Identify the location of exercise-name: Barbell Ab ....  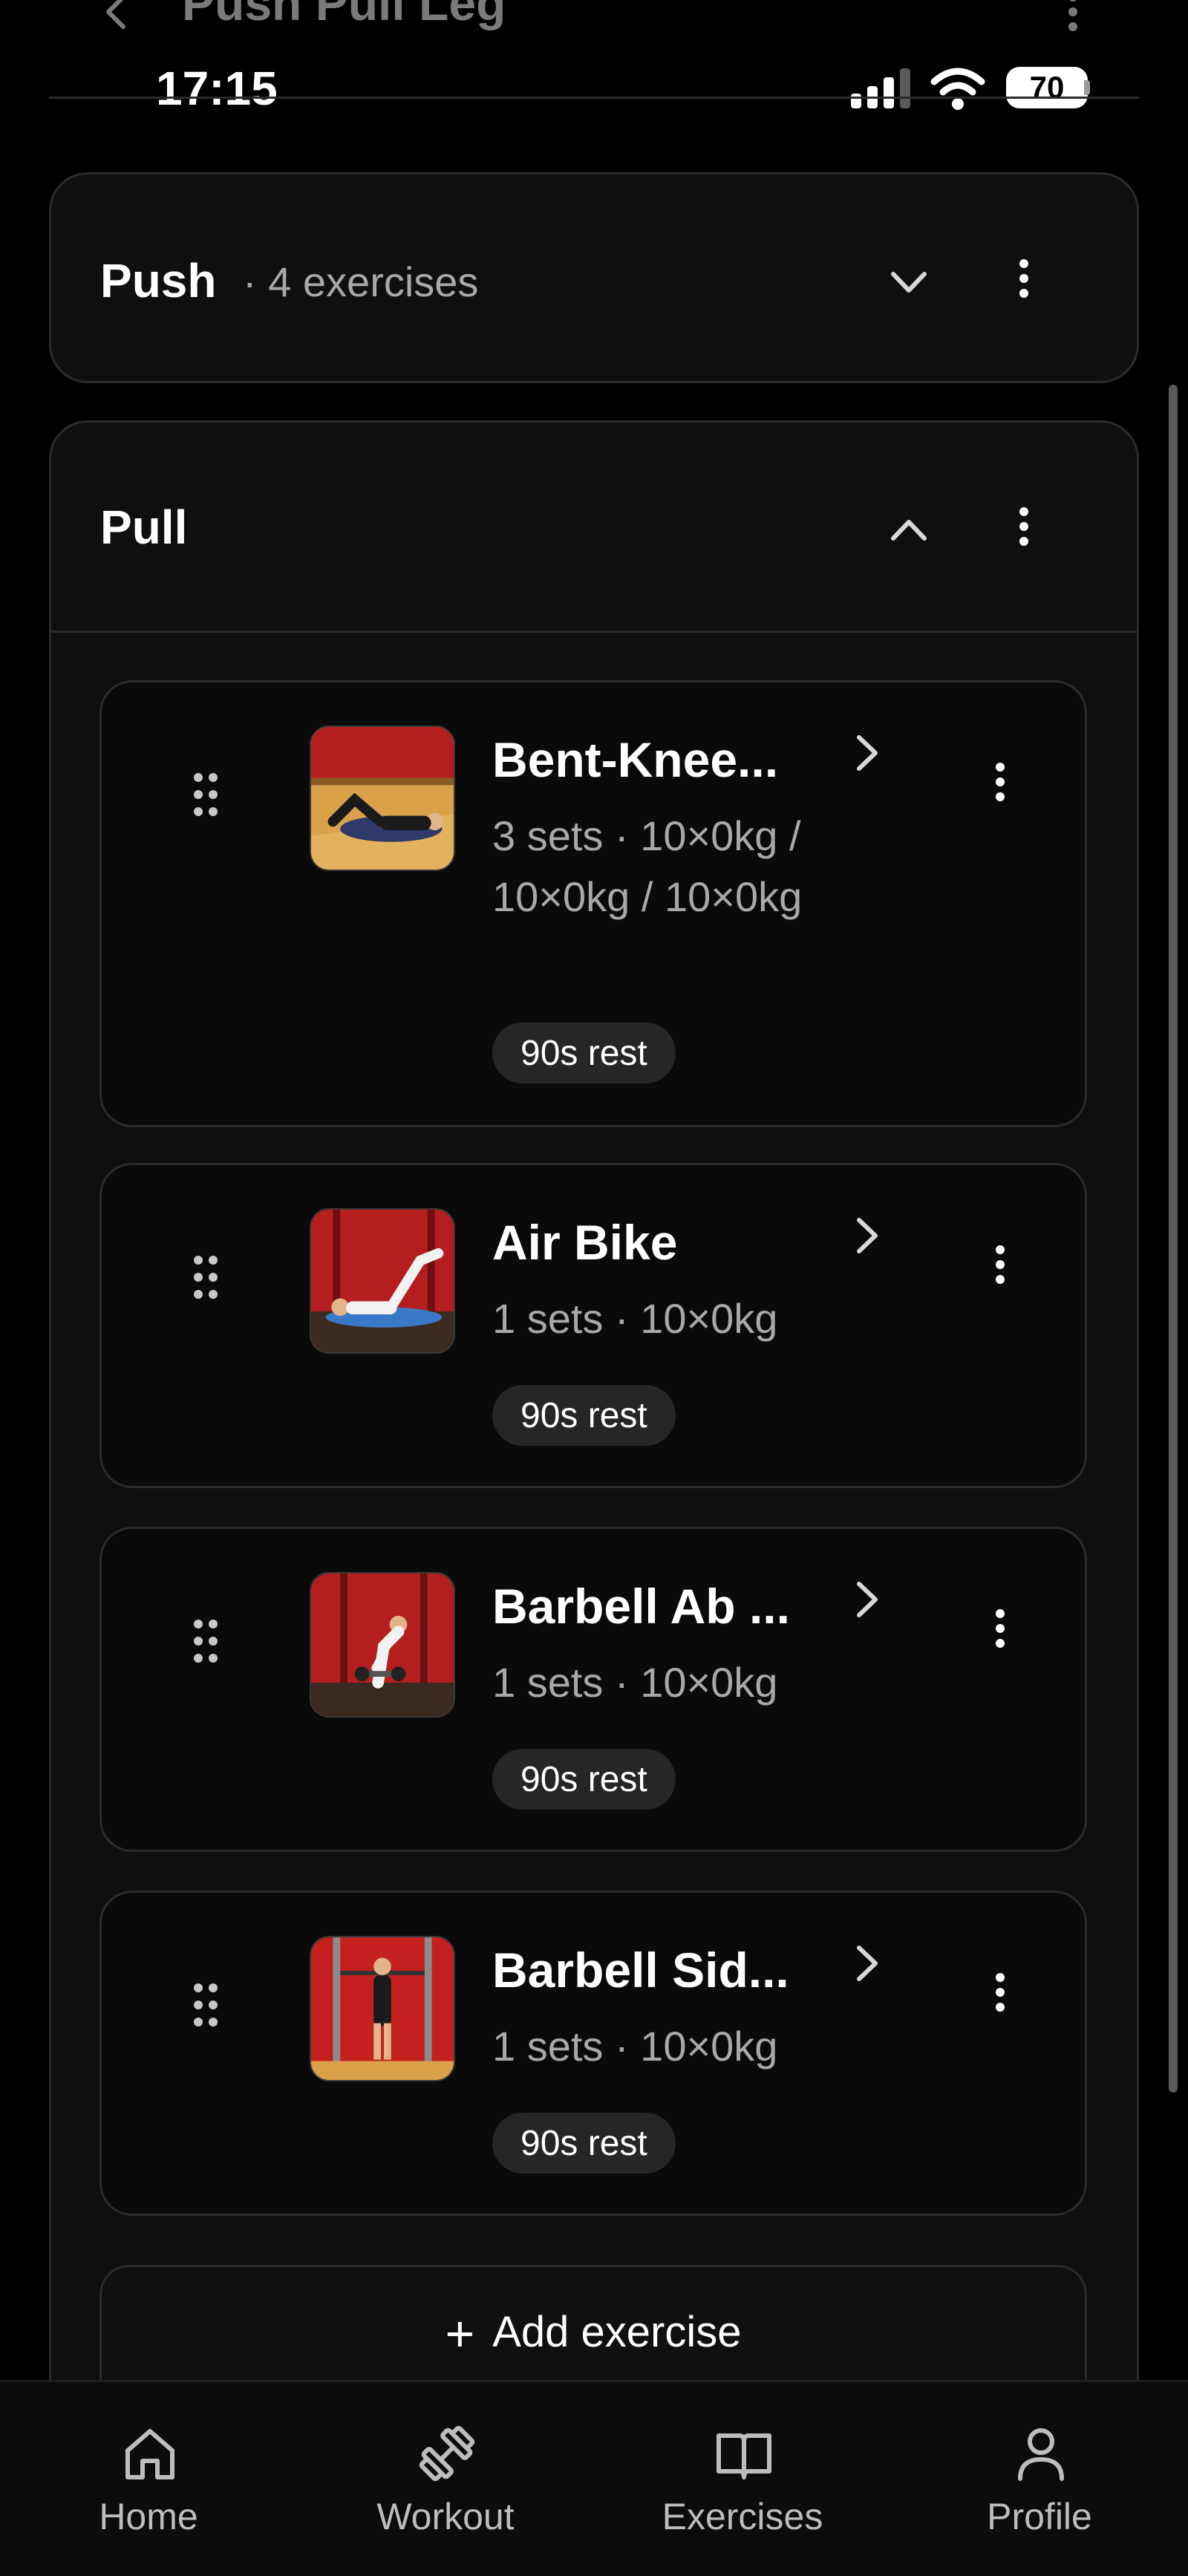
(641, 1606).